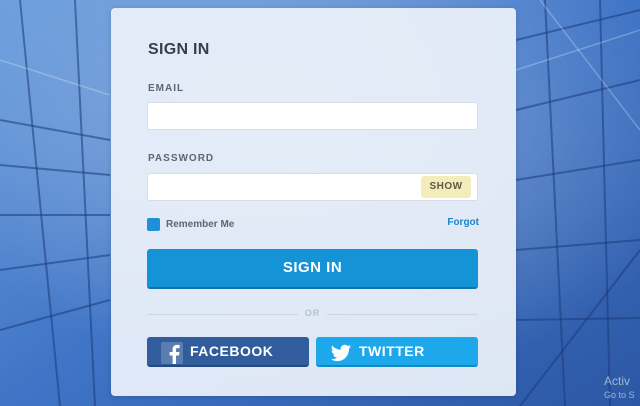 Image resolution: width=640 pixels, height=406 pixels. What do you see at coordinates (232, 351) in the screenshot?
I see `facebook-button-label: FACEBOOK` at bounding box center [232, 351].